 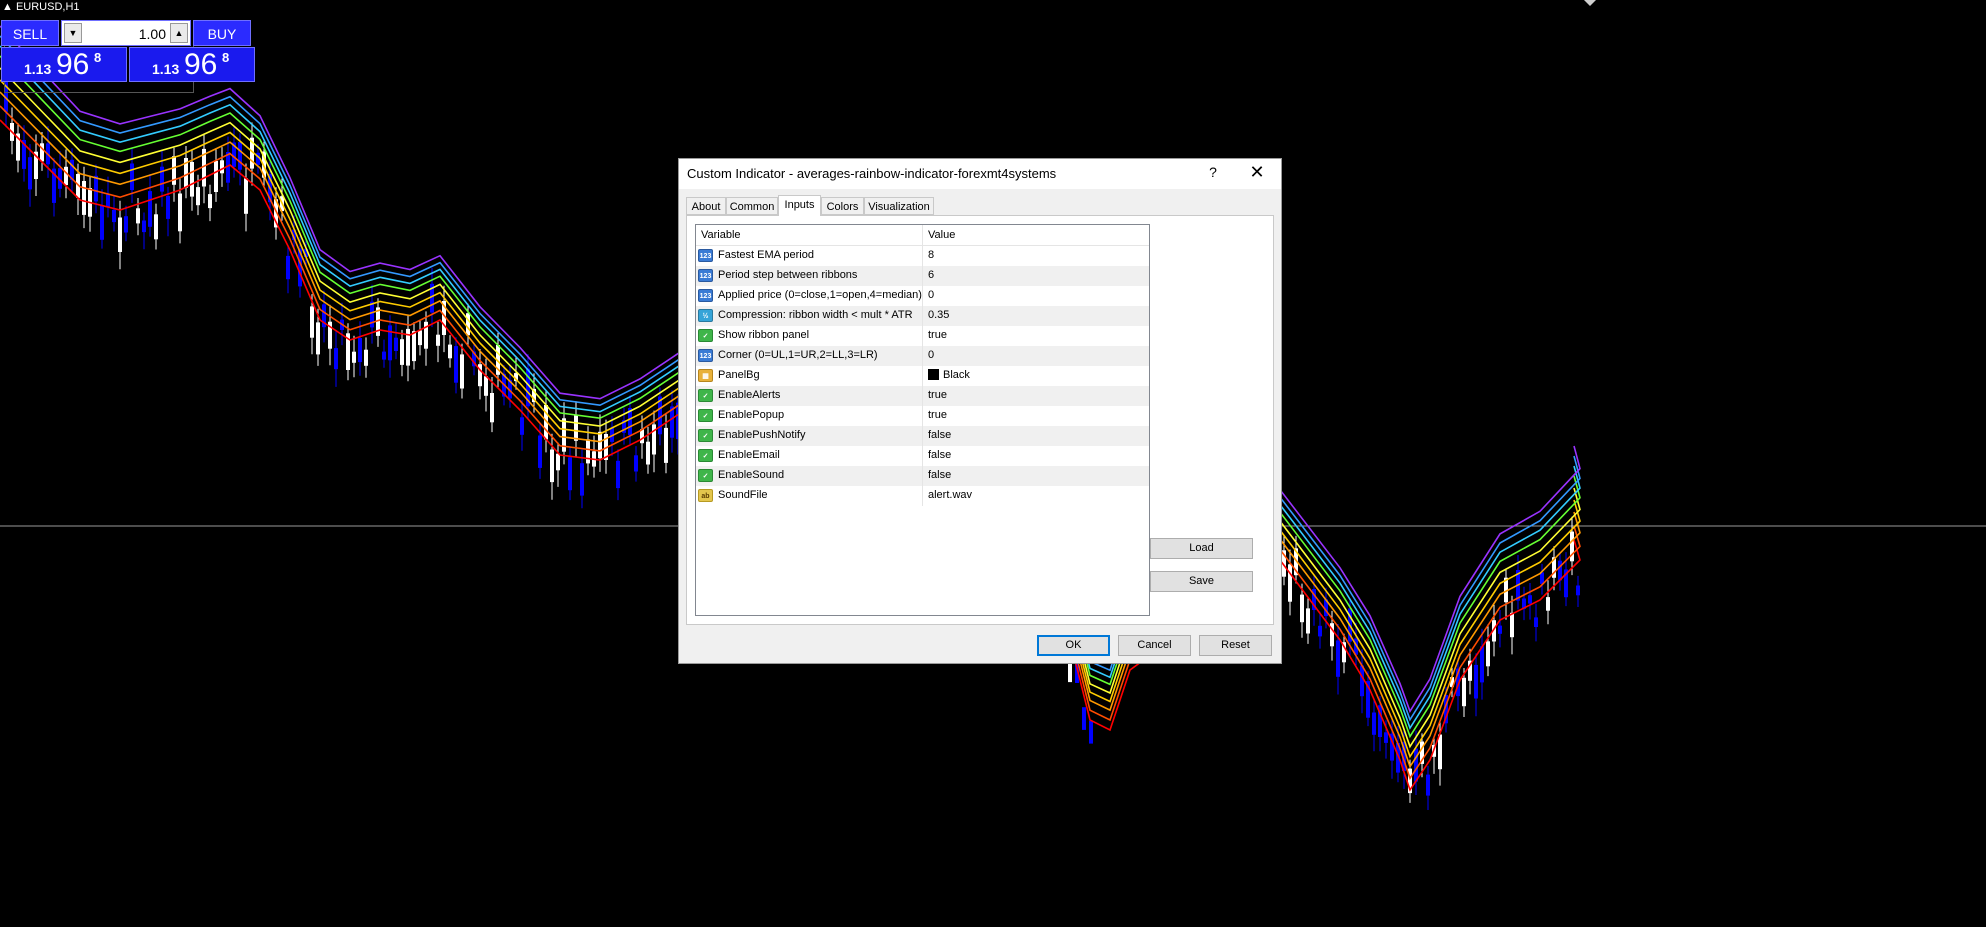 I want to click on input-variable-name: Period step between ribbons, so click(x=788, y=275).